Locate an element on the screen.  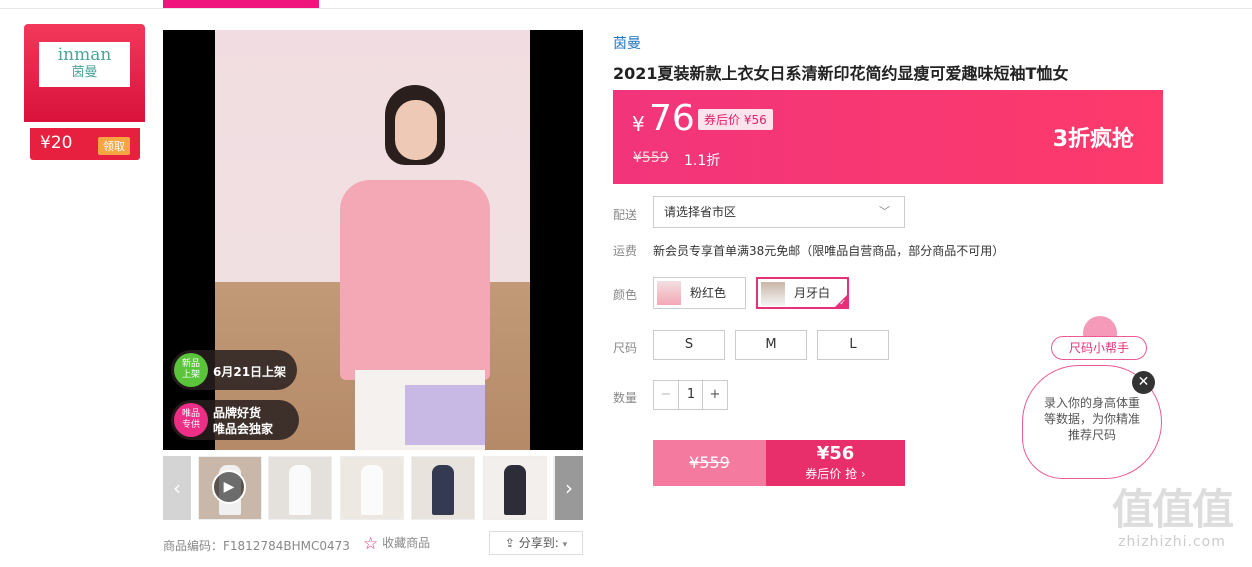
model-book is located at coordinates (445, 415).